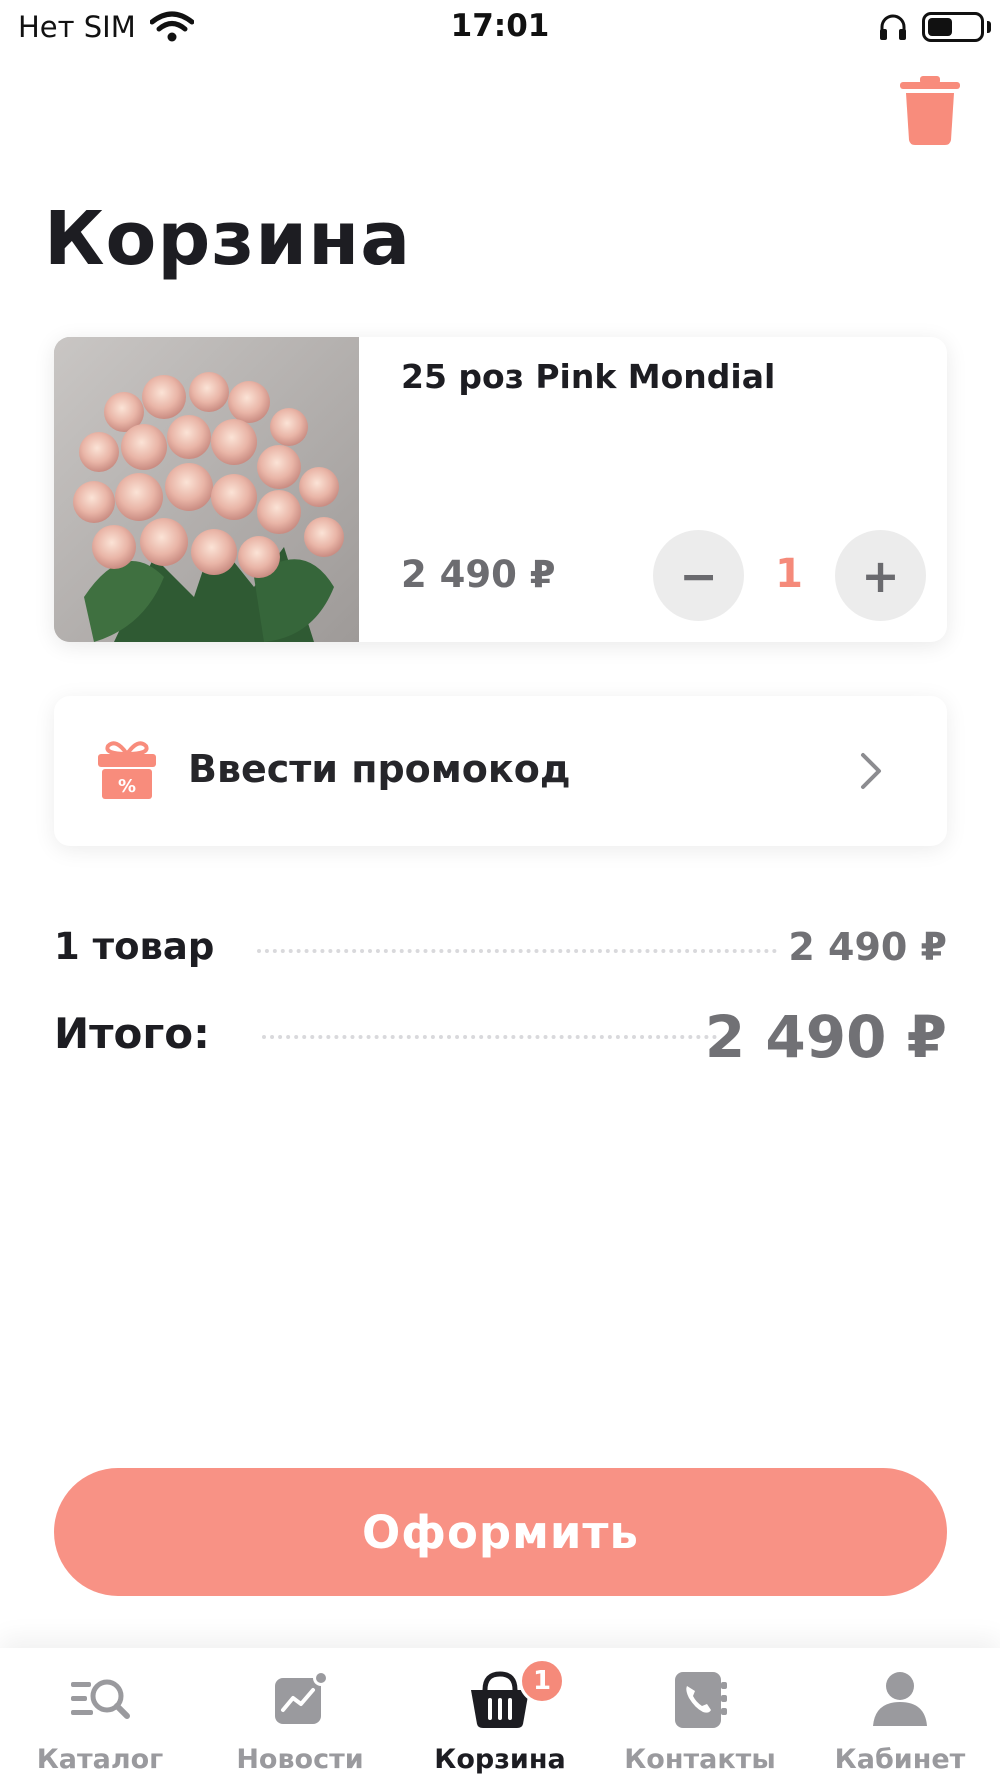 The image size is (1000, 1778). What do you see at coordinates (228, 239) in the screenshot?
I see `page-title: Корзина` at bounding box center [228, 239].